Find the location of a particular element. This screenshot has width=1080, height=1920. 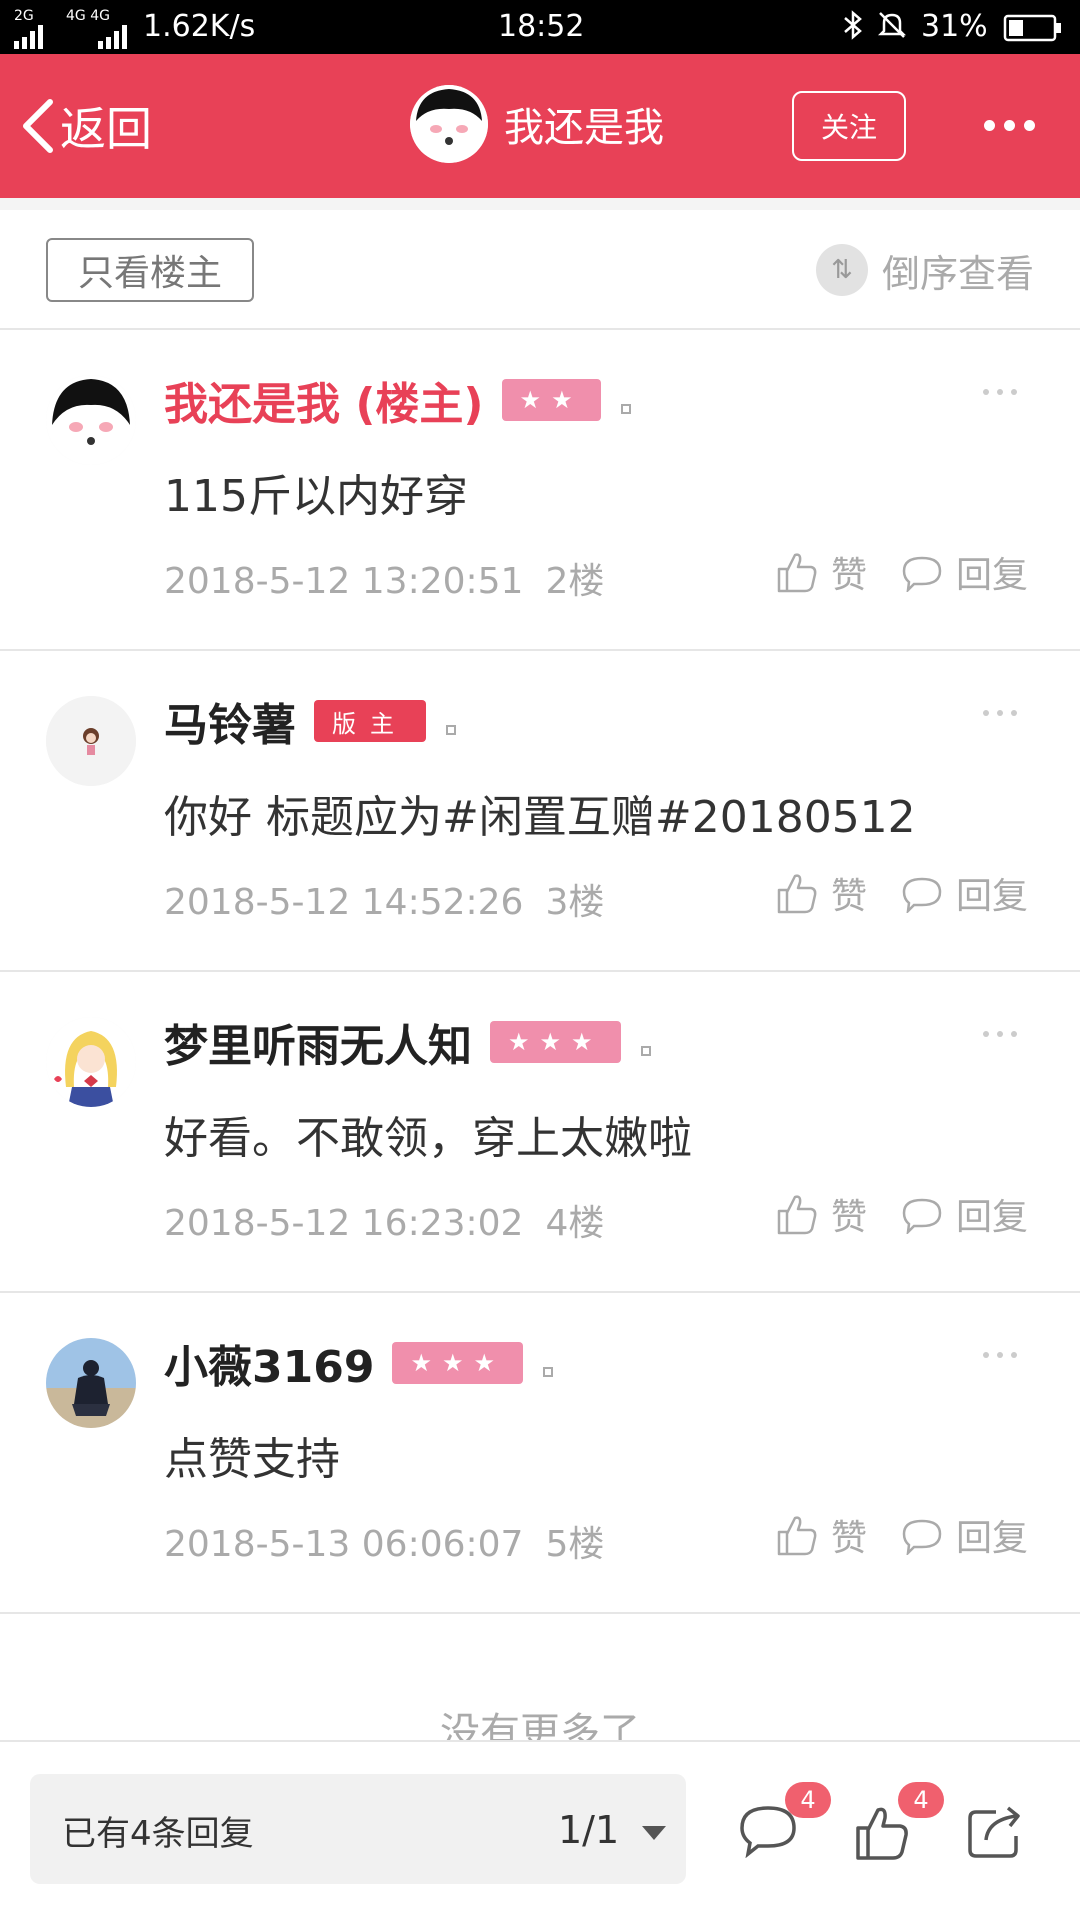

post-content: 115斤以内好穿 is located at coordinates (316, 496).